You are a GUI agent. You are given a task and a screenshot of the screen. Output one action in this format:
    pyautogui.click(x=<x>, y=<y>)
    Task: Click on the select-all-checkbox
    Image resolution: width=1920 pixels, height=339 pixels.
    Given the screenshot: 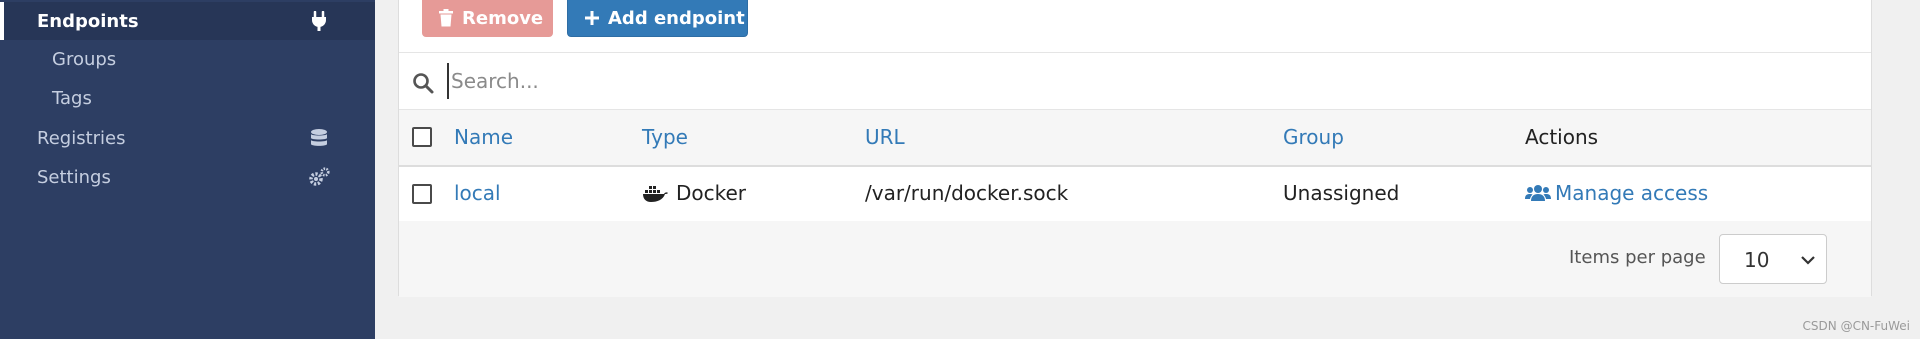 What is the action you would take?
    pyautogui.click(x=422, y=137)
    